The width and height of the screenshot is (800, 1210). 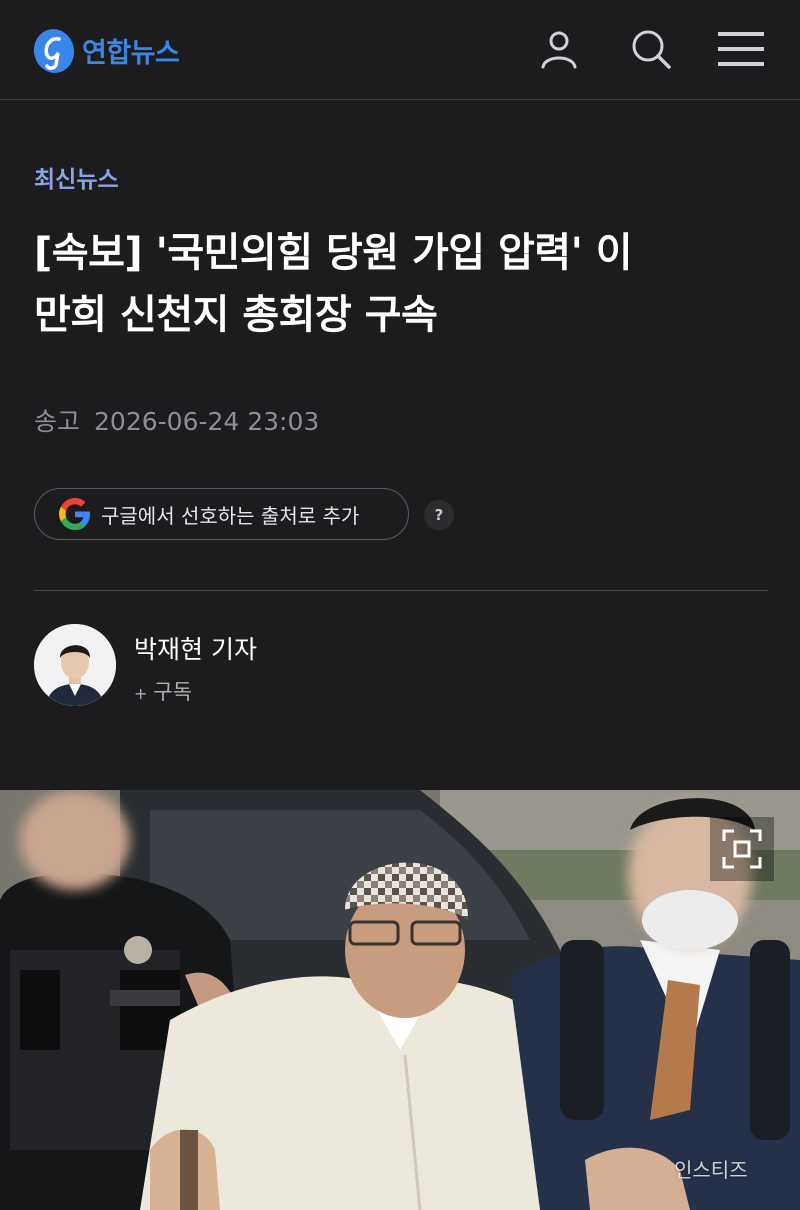 I want to click on google-preferred-source-button: 구글에서 선호하는 출처로 추가, so click(x=221, y=514).